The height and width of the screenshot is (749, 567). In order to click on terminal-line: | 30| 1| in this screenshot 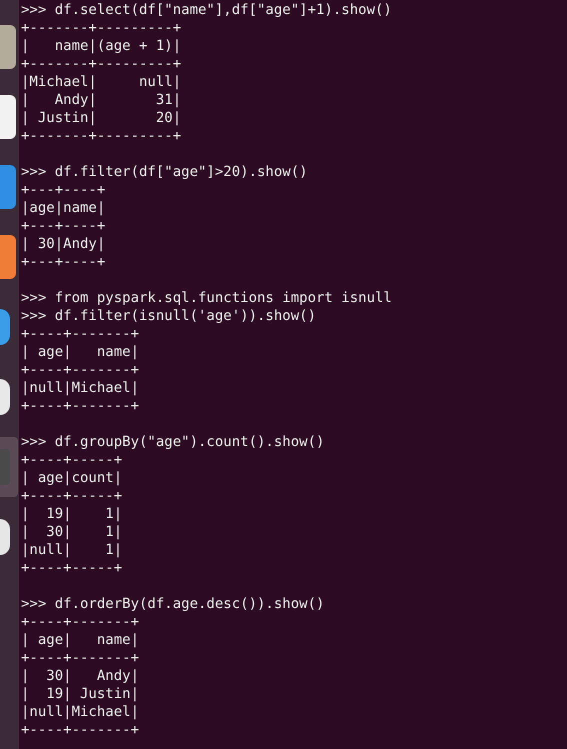, I will do `click(72, 532)`.